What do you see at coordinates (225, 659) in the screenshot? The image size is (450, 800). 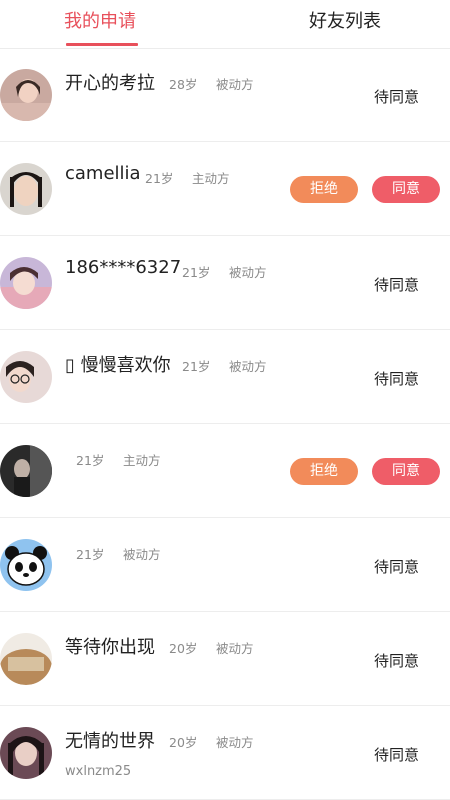 I see `list-item: 等待你出现 20岁 被动方 待同意` at bounding box center [225, 659].